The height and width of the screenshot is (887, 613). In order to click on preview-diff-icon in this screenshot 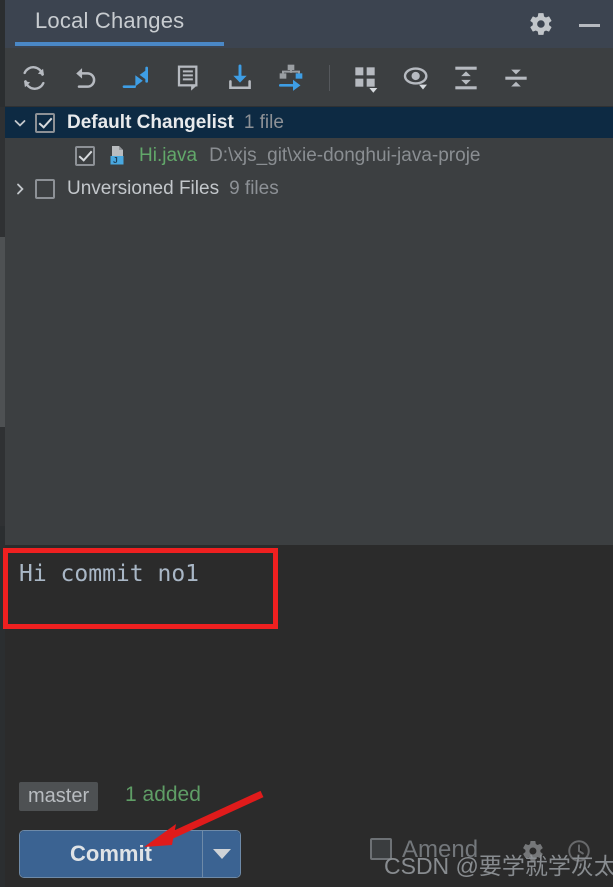, I will do `click(417, 78)`.